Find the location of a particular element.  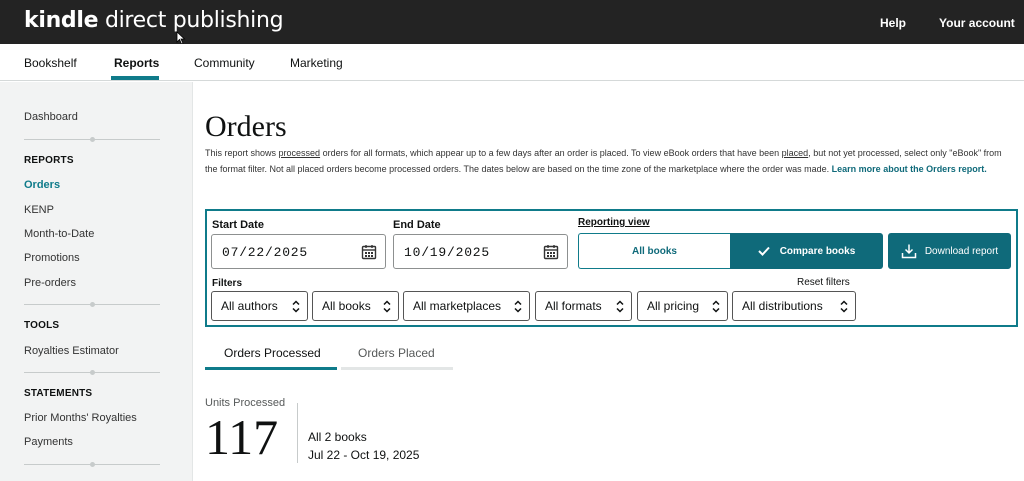

main-nav-tabs: Bookshelf Reports Community Marketing is located at coordinates (512, 62).